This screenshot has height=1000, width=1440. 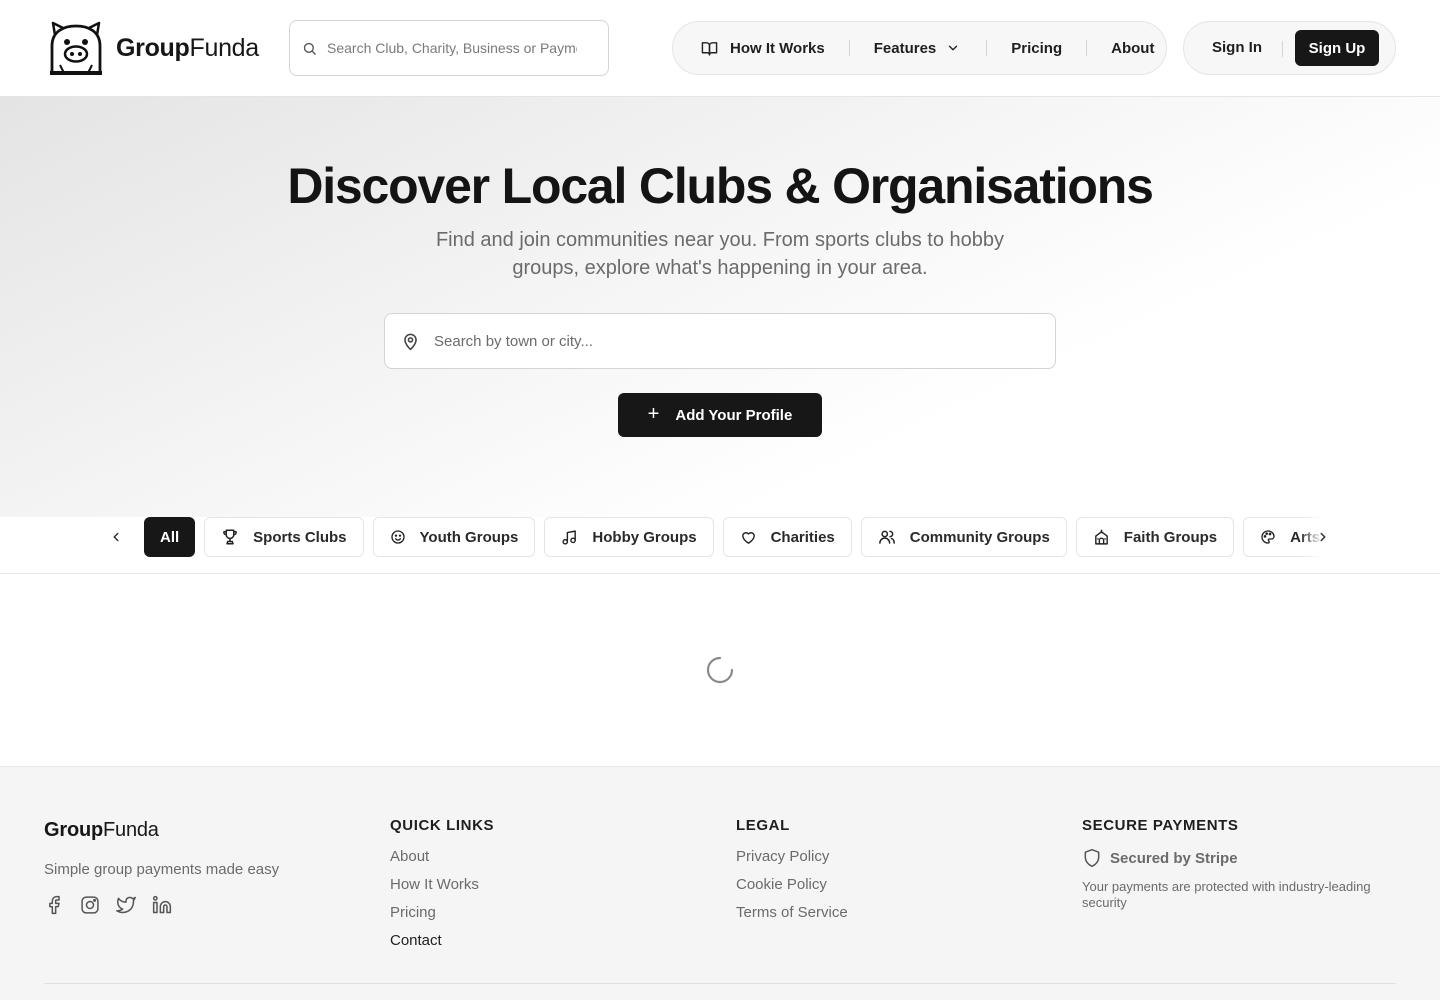 I want to click on stripe-badge-label: Secured by Stripe, so click(x=1174, y=858).